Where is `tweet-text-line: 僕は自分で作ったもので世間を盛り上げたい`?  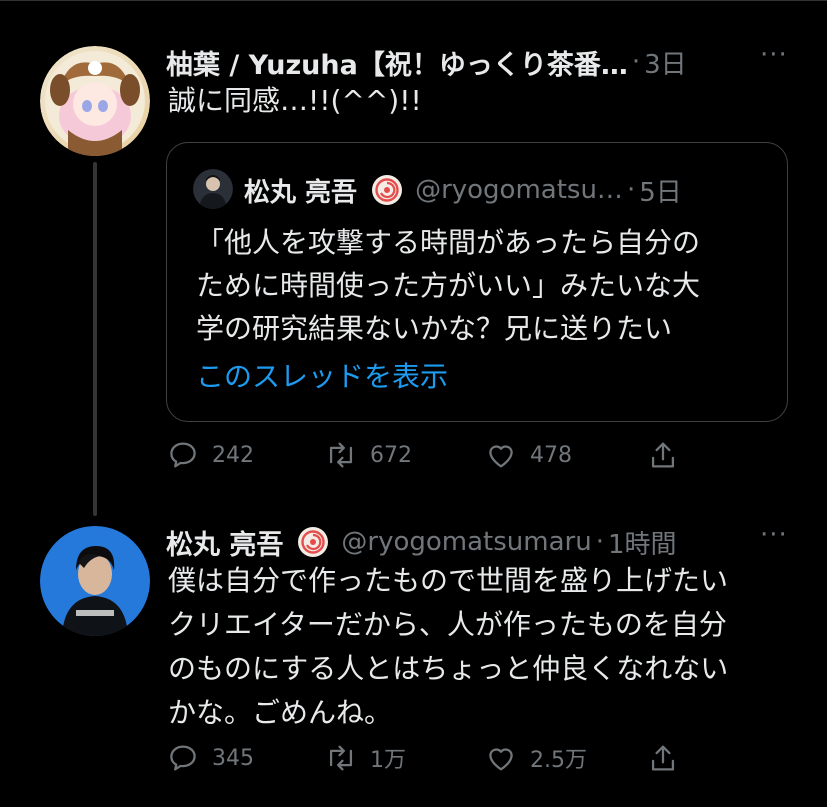
tweet-text-line: 僕は自分で作ったもので世間を盛り上げたい is located at coordinates (448, 580).